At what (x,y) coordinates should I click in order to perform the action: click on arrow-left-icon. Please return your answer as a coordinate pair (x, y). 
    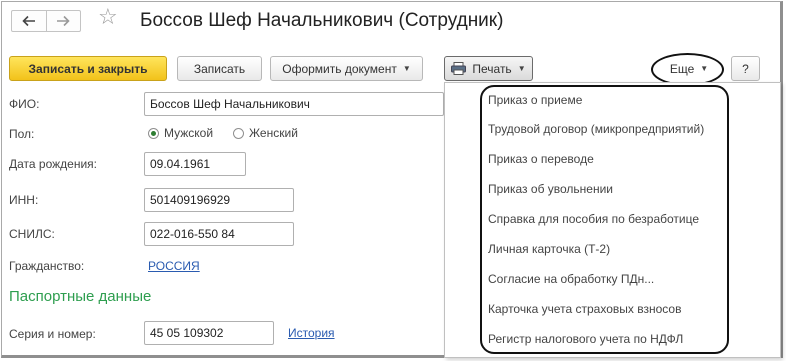
    Looking at the image, I should click on (28, 21).